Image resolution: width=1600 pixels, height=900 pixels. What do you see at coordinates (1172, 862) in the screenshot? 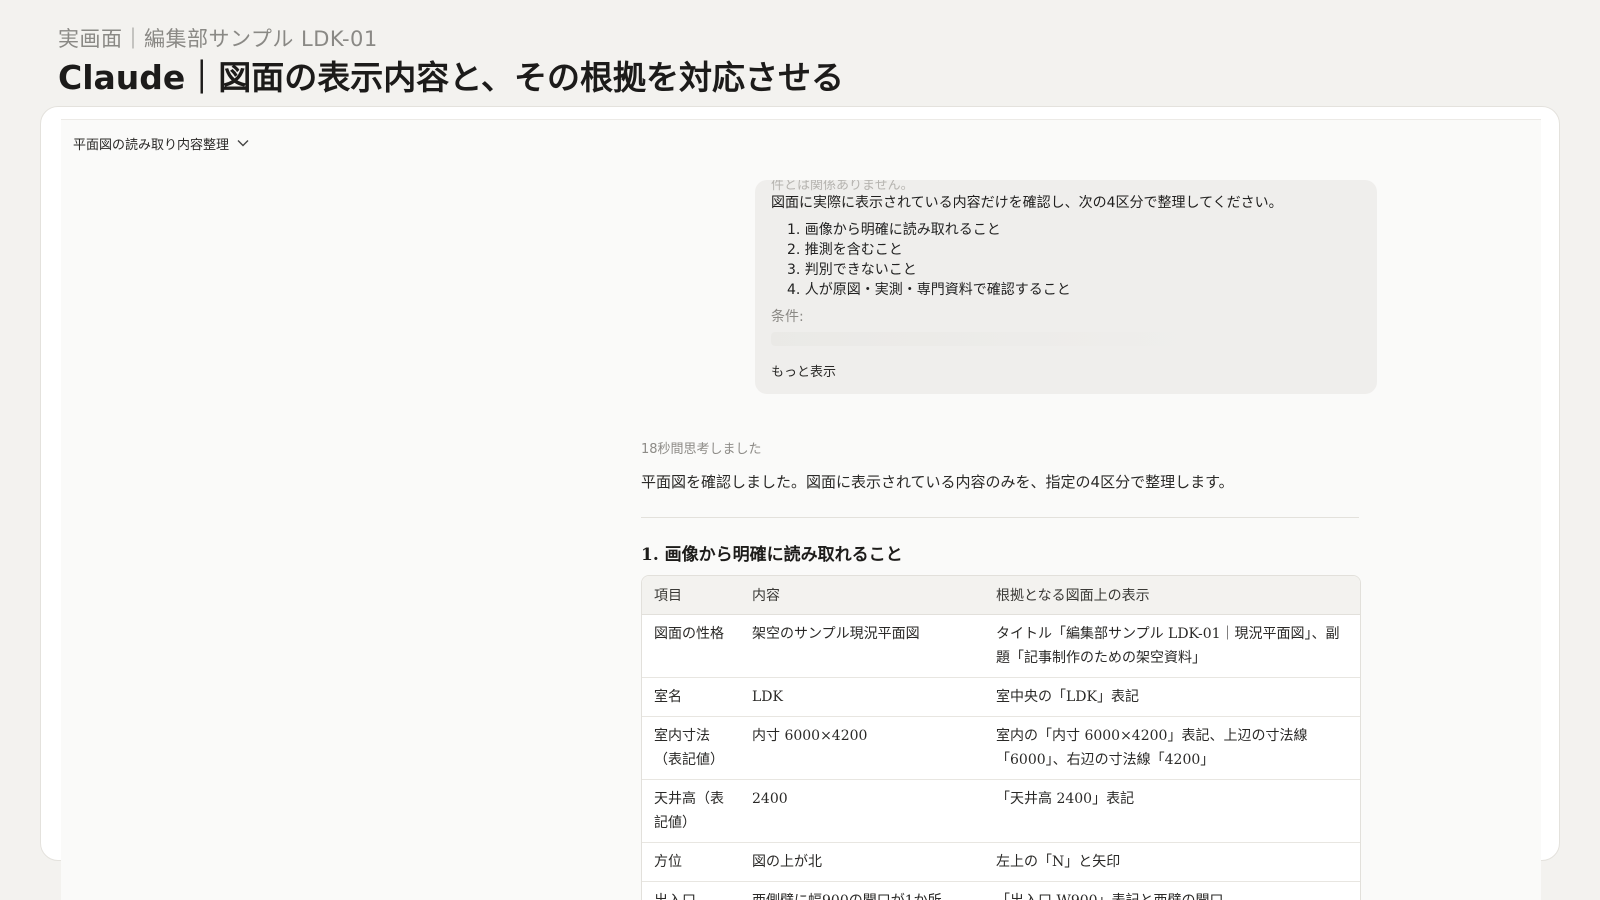
I see `table-cell: 左上の「N」と矢印` at bounding box center [1172, 862].